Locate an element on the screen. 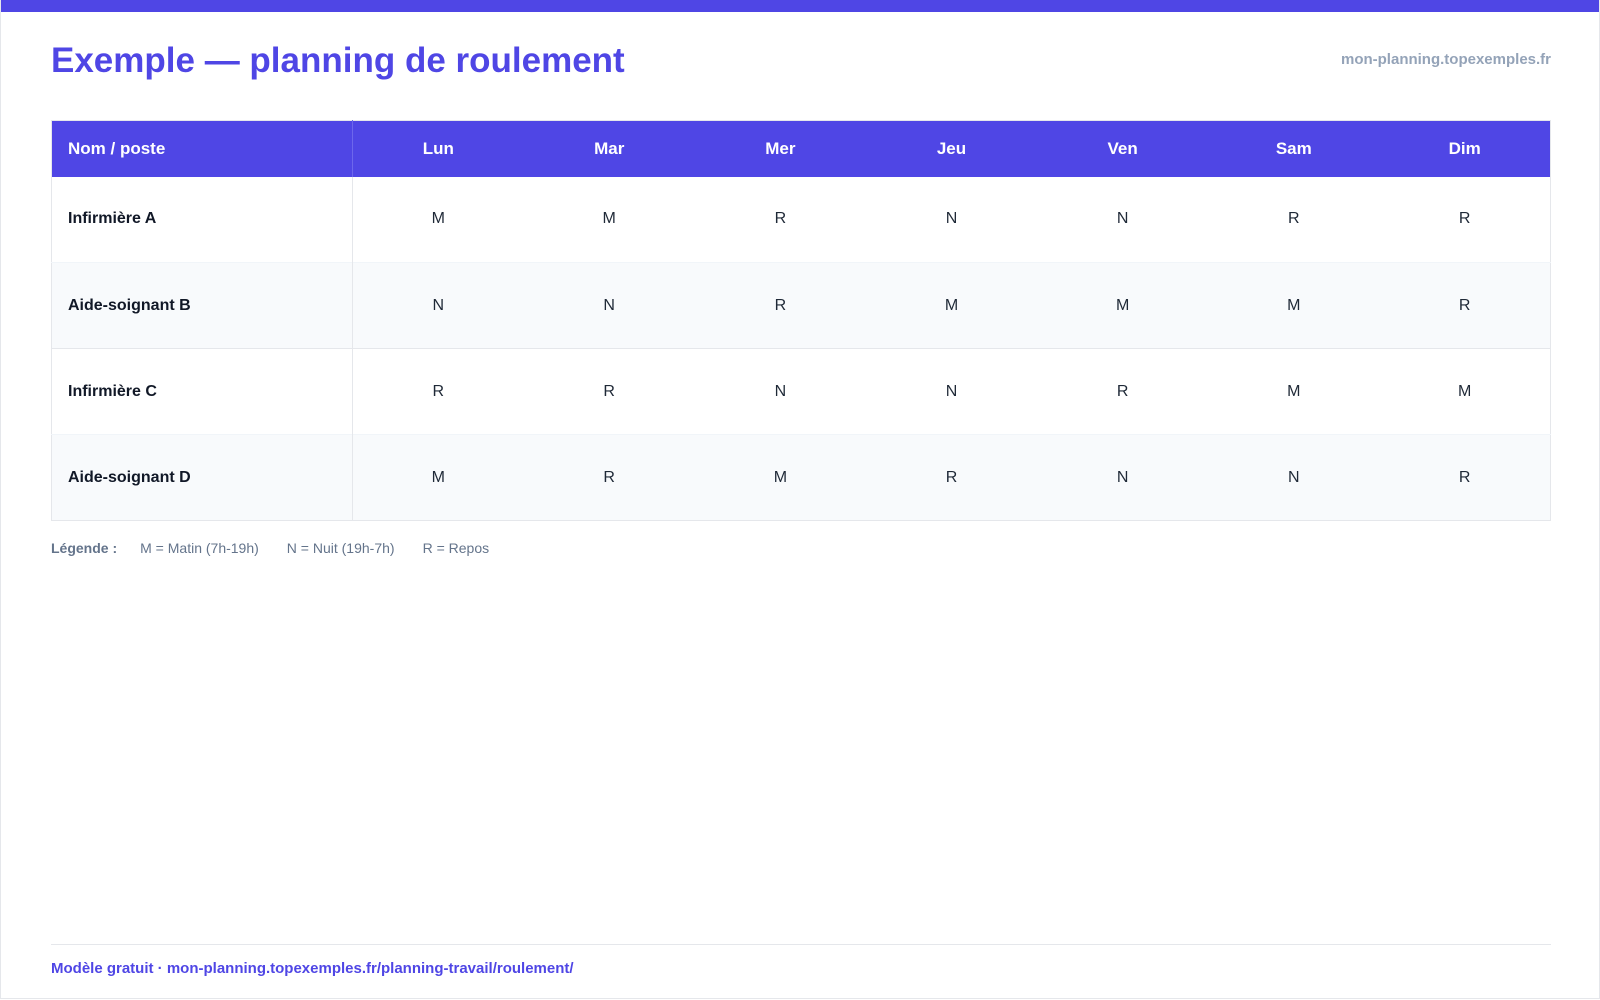 Image resolution: width=1600 pixels, height=1000 pixels. page-title: Exemple — planning de roulement is located at coordinates (338, 60).